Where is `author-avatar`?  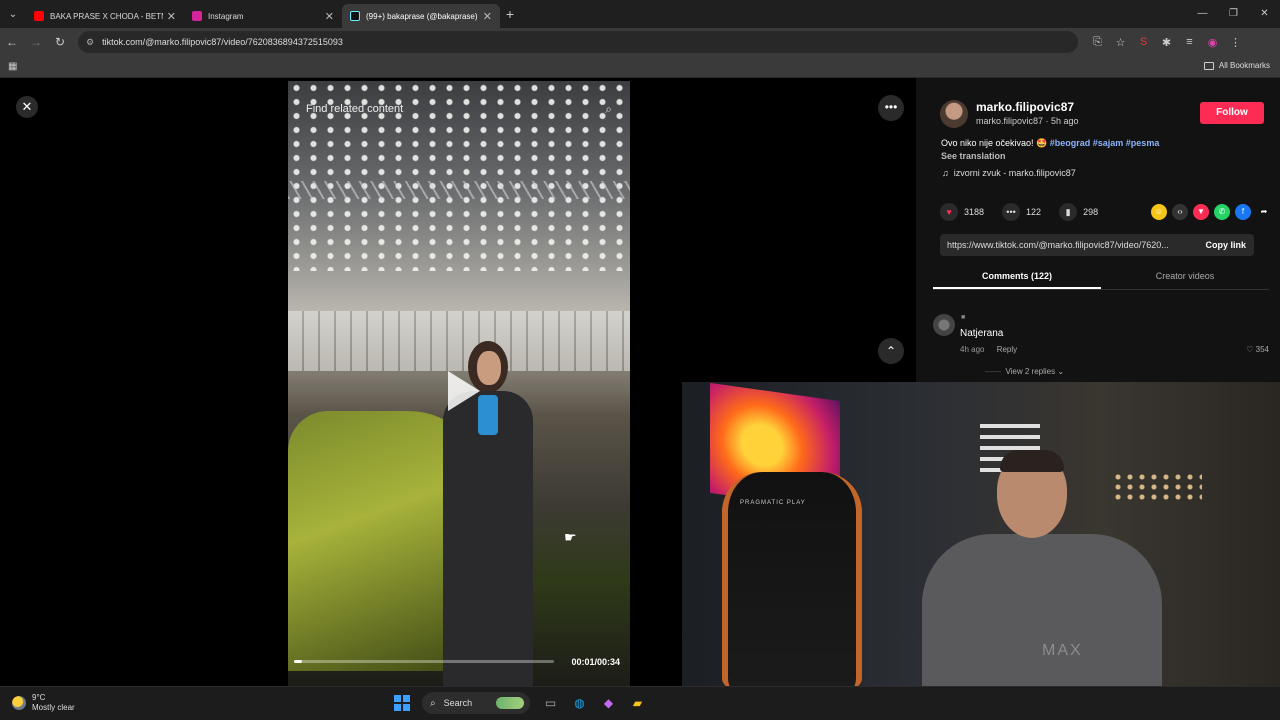 author-avatar is located at coordinates (954, 114).